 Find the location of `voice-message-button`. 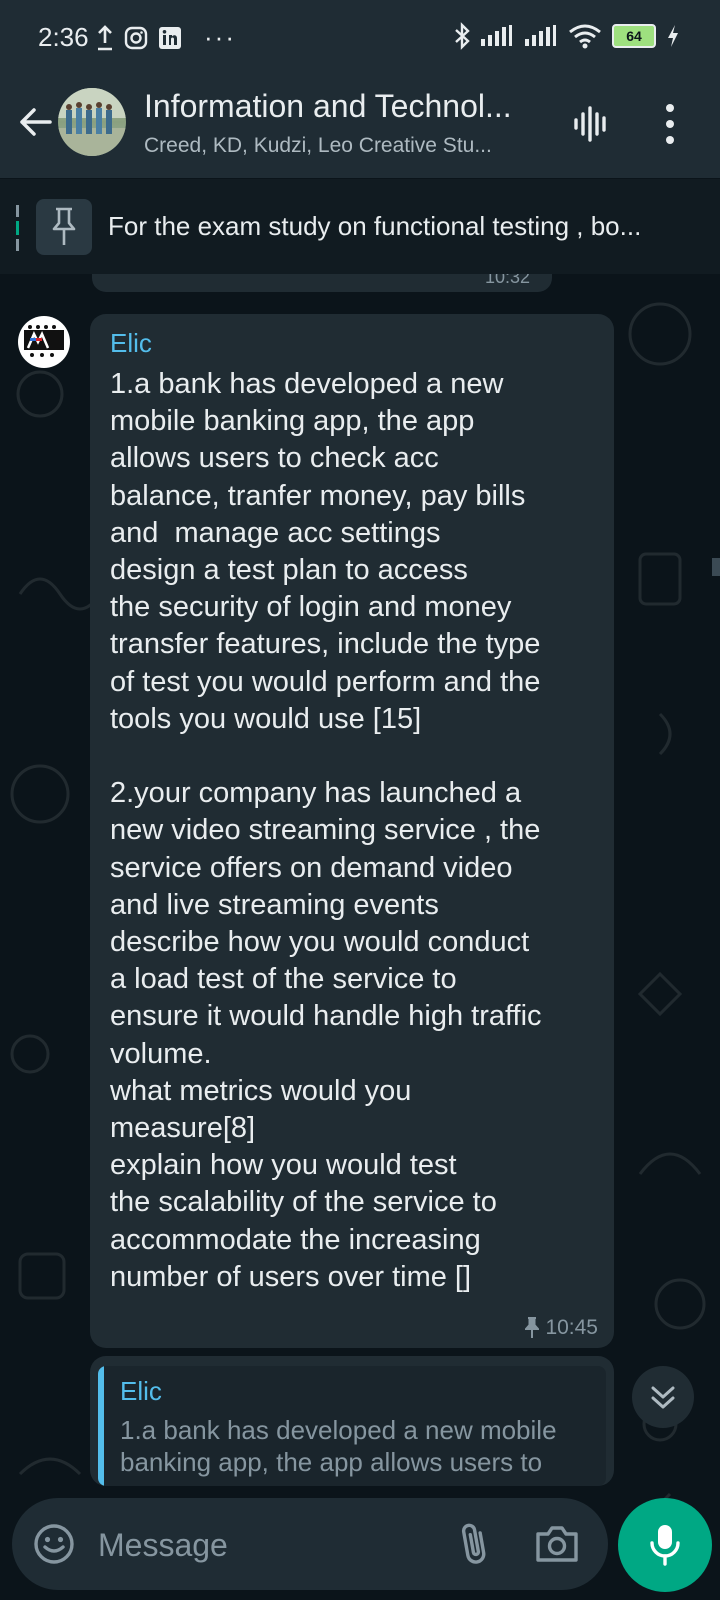

voice-message-button is located at coordinates (665, 1545).